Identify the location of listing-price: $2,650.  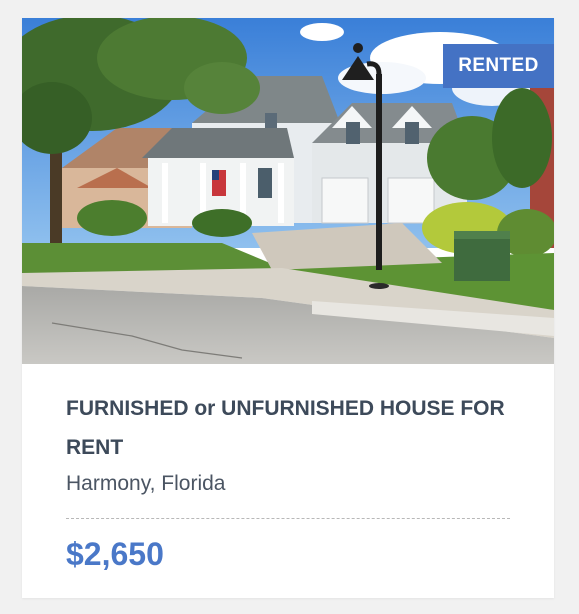
(115, 554).